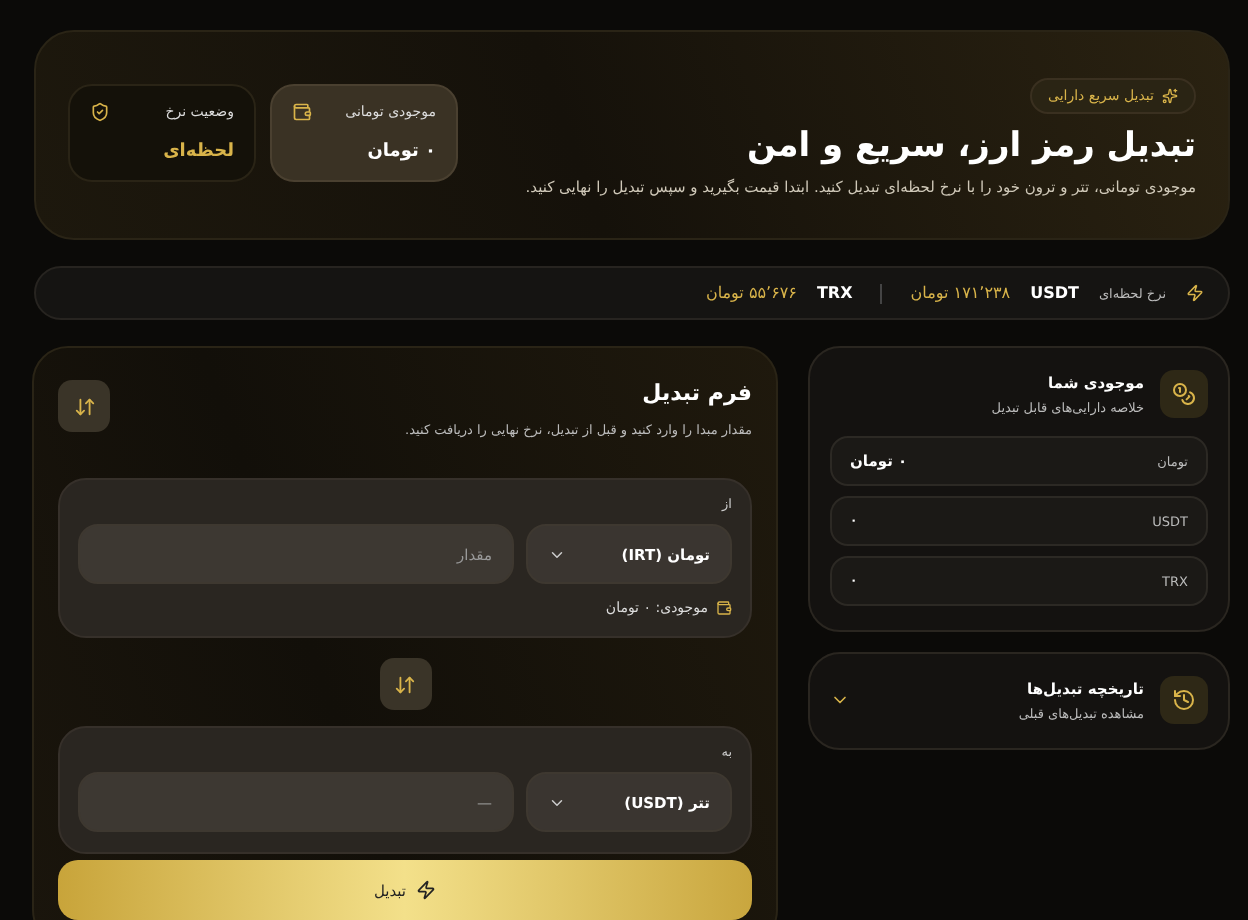  Describe the element at coordinates (960, 293) in the screenshot. I see `rate-price: ۱۷۱٬۲۳۸ تومان` at that location.